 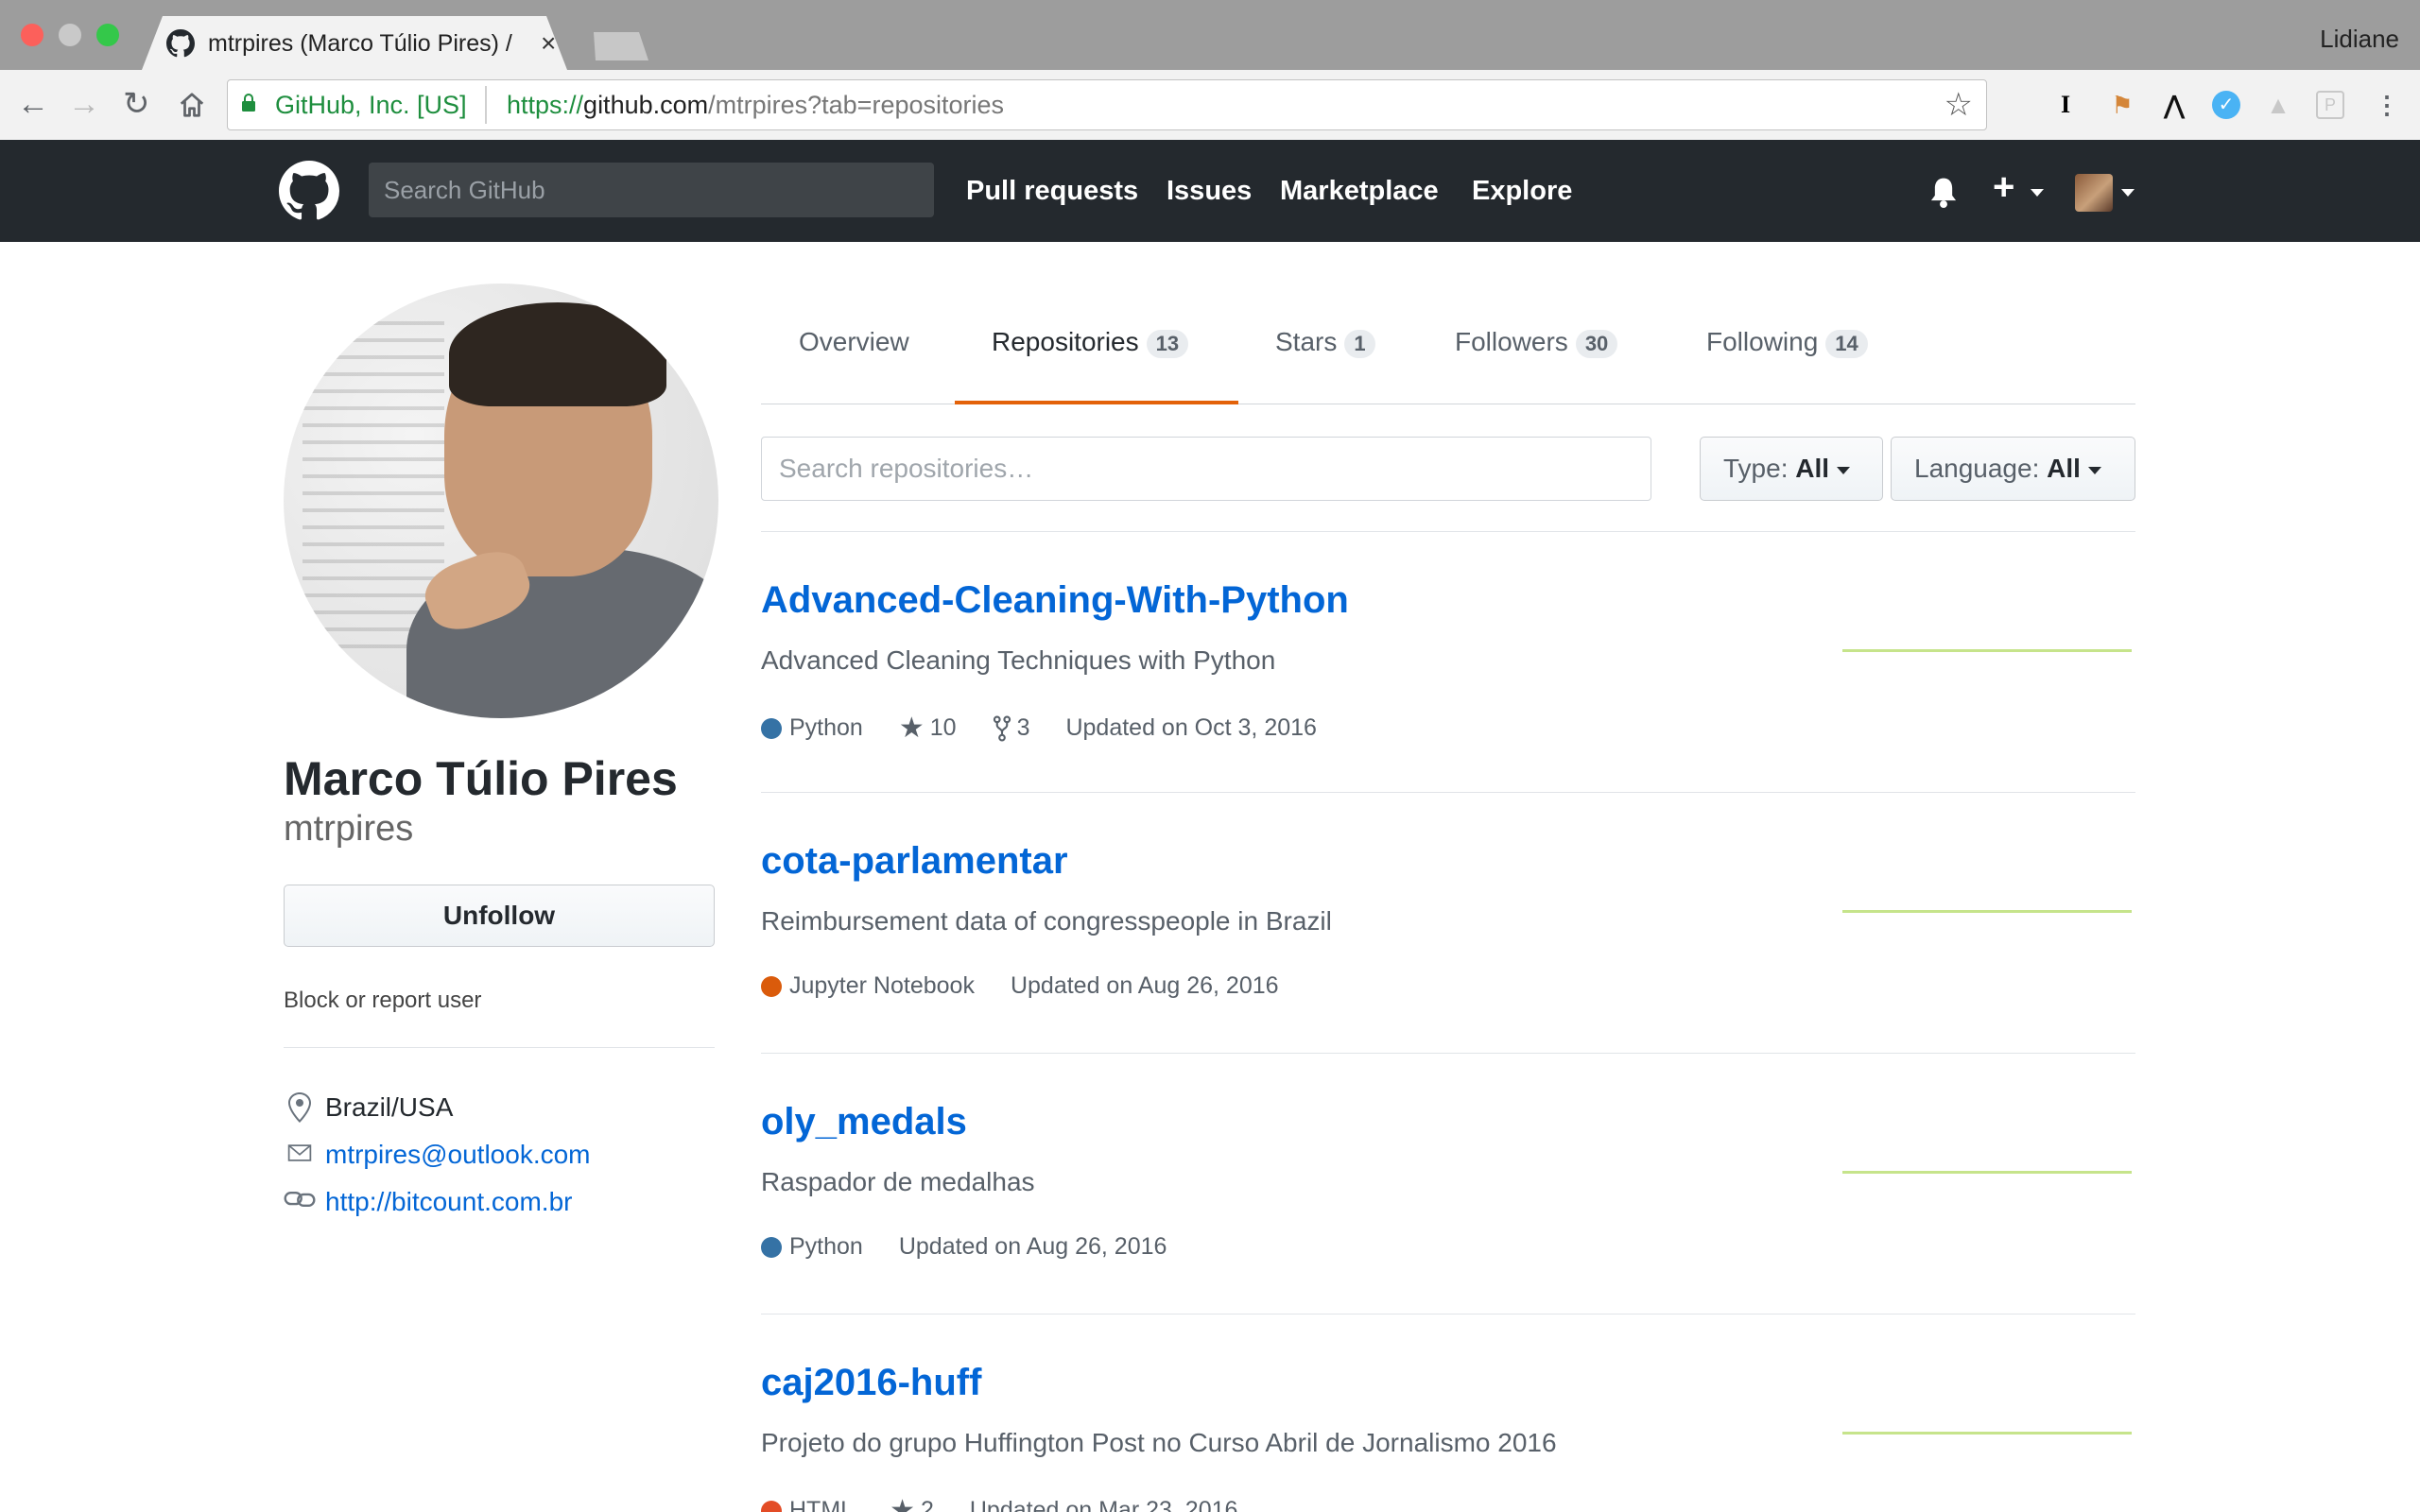 I want to click on profile-avatar, so click(x=501, y=501).